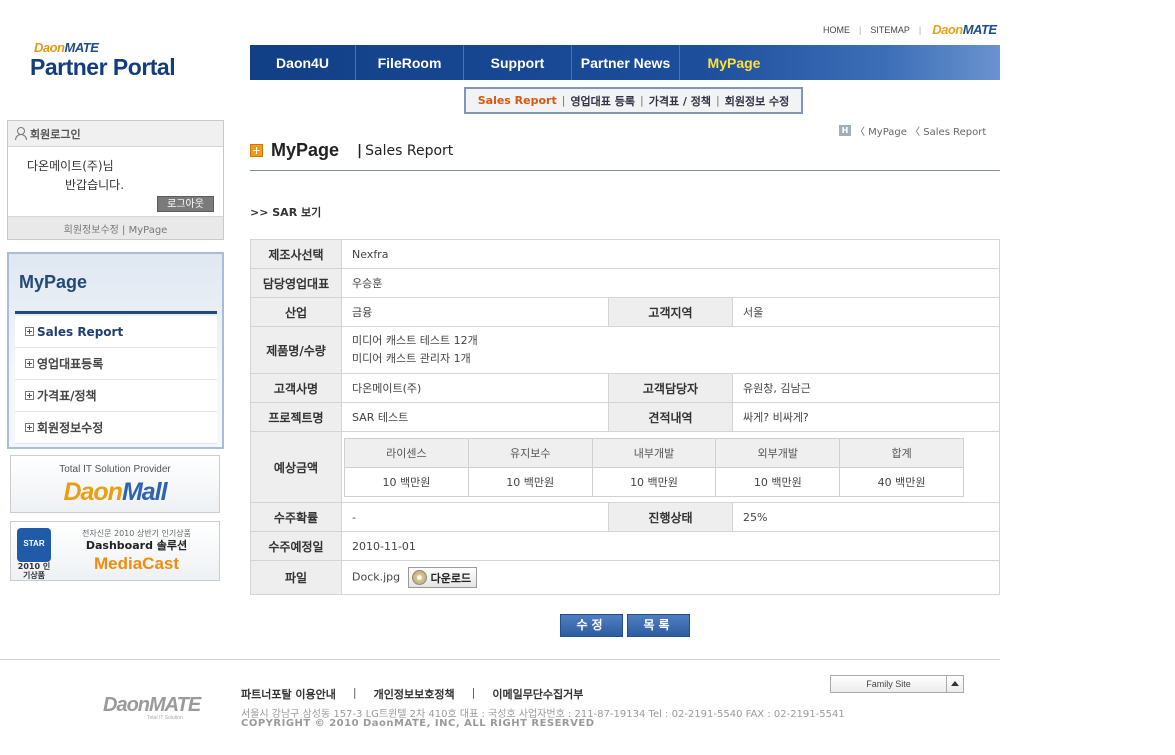  Describe the element at coordinates (475, 417) in the screenshot. I see `project-value: SAR 테스트` at that location.